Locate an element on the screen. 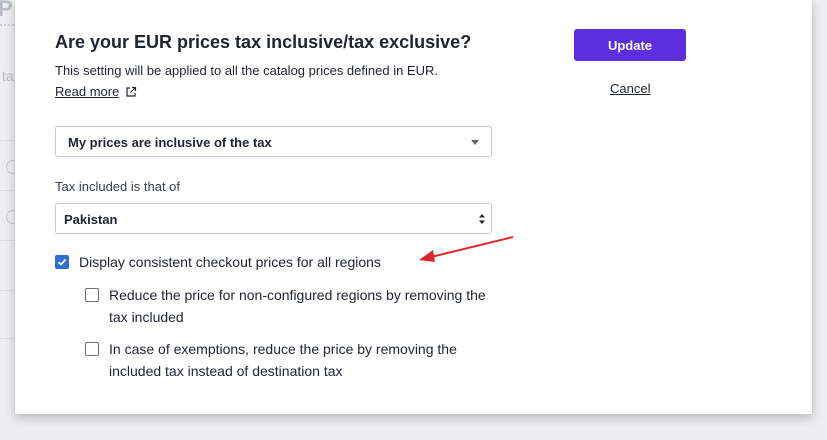 The height and width of the screenshot is (440, 827). background-text-fragment: ta is located at coordinates (8, 76).